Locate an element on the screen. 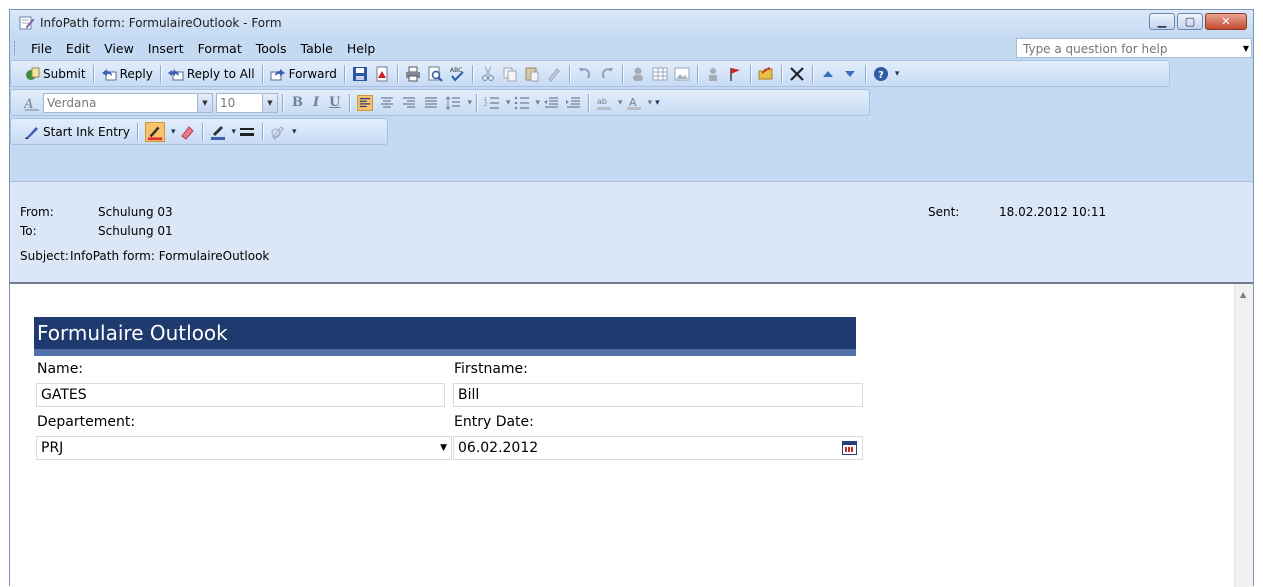 This screenshot has height=587, width=1263. help-icon: ? is located at coordinates (881, 74).